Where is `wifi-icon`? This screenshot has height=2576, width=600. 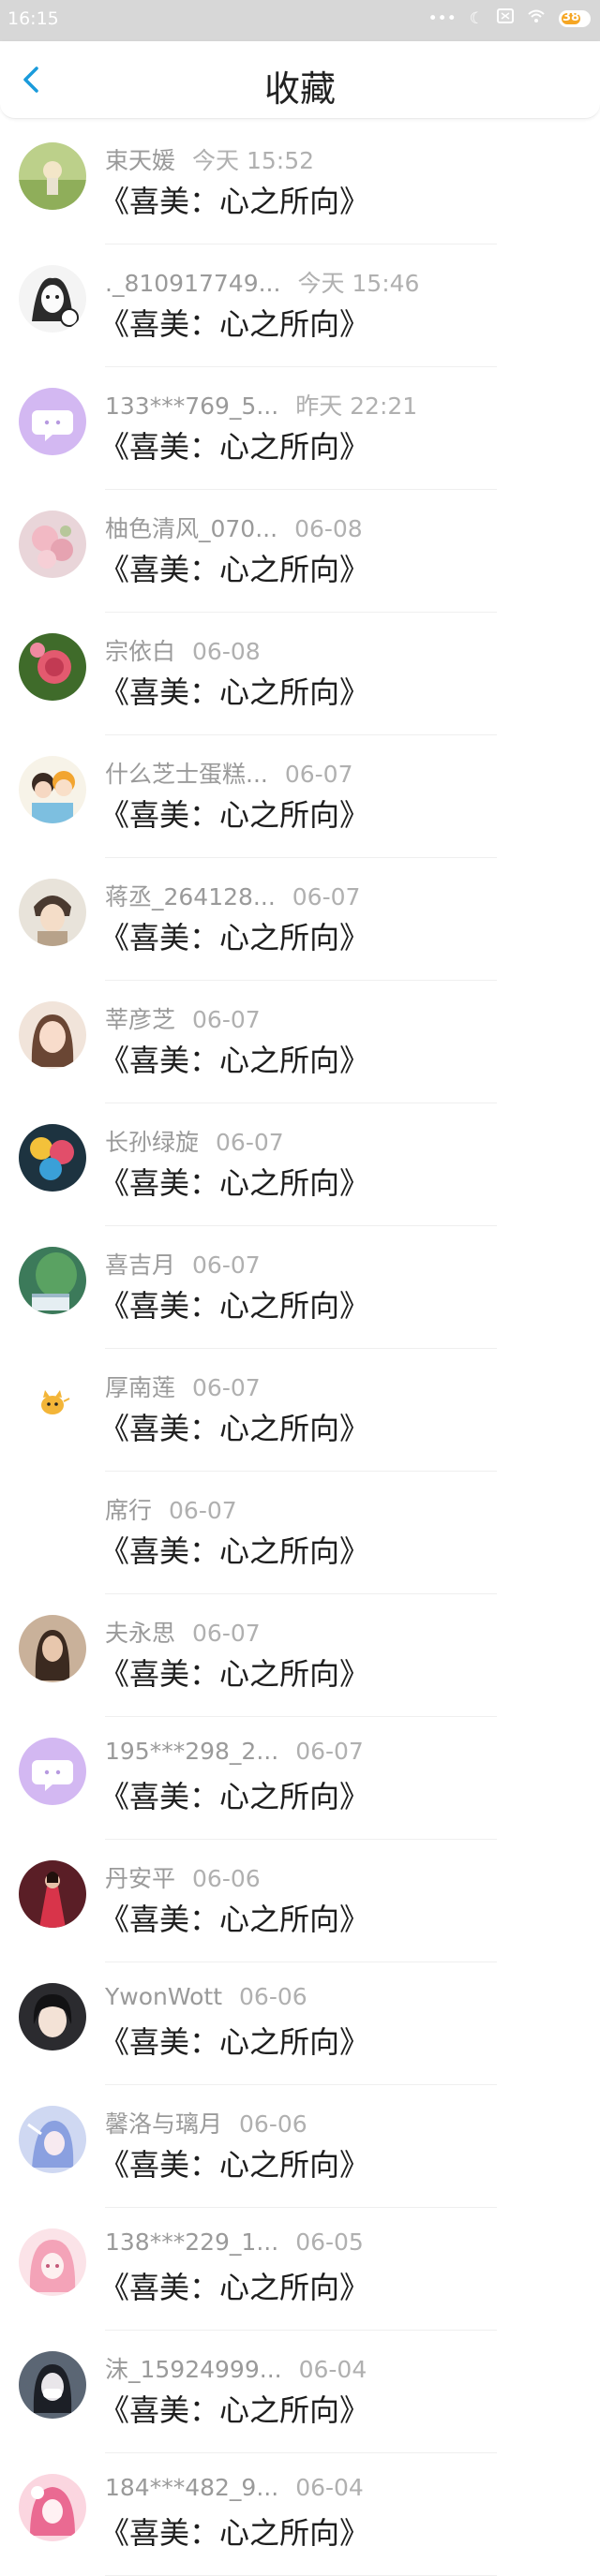
wifi-icon is located at coordinates (536, 18).